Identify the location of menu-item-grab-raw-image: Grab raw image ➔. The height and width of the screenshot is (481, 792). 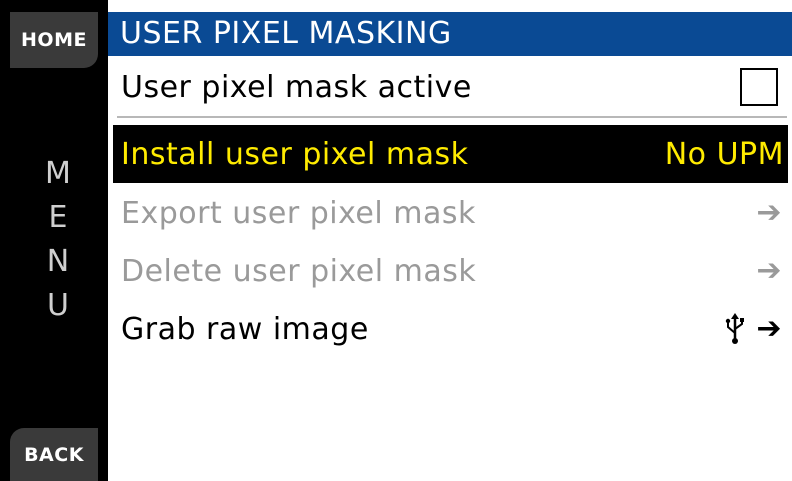
(450, 329).